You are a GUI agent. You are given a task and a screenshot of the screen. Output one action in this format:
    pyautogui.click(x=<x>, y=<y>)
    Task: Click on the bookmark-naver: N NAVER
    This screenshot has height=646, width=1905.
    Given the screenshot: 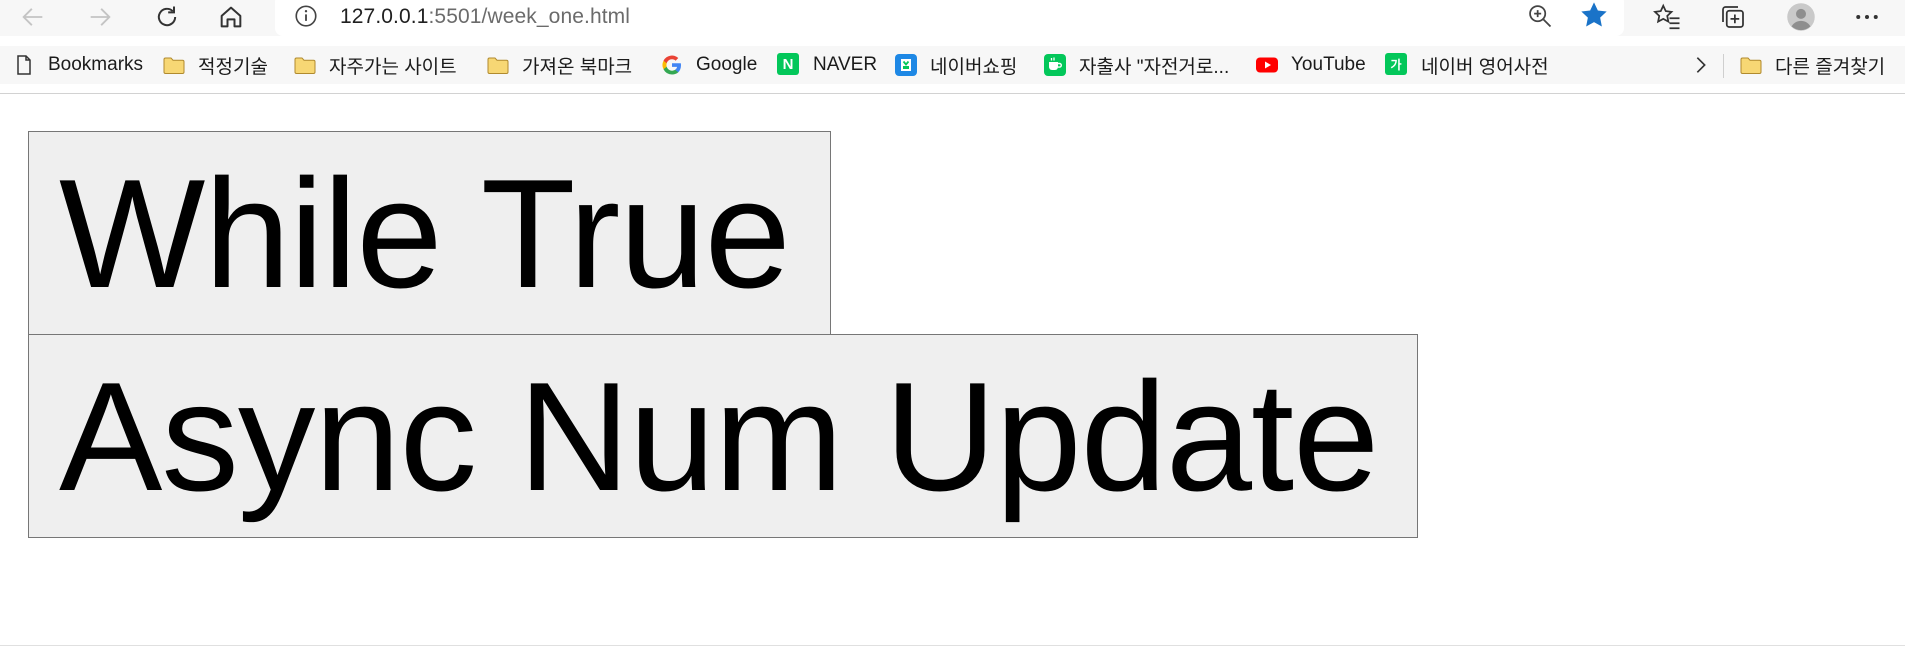 What is the action you would take?
    pyautogui.click(x=827, y=65)
    